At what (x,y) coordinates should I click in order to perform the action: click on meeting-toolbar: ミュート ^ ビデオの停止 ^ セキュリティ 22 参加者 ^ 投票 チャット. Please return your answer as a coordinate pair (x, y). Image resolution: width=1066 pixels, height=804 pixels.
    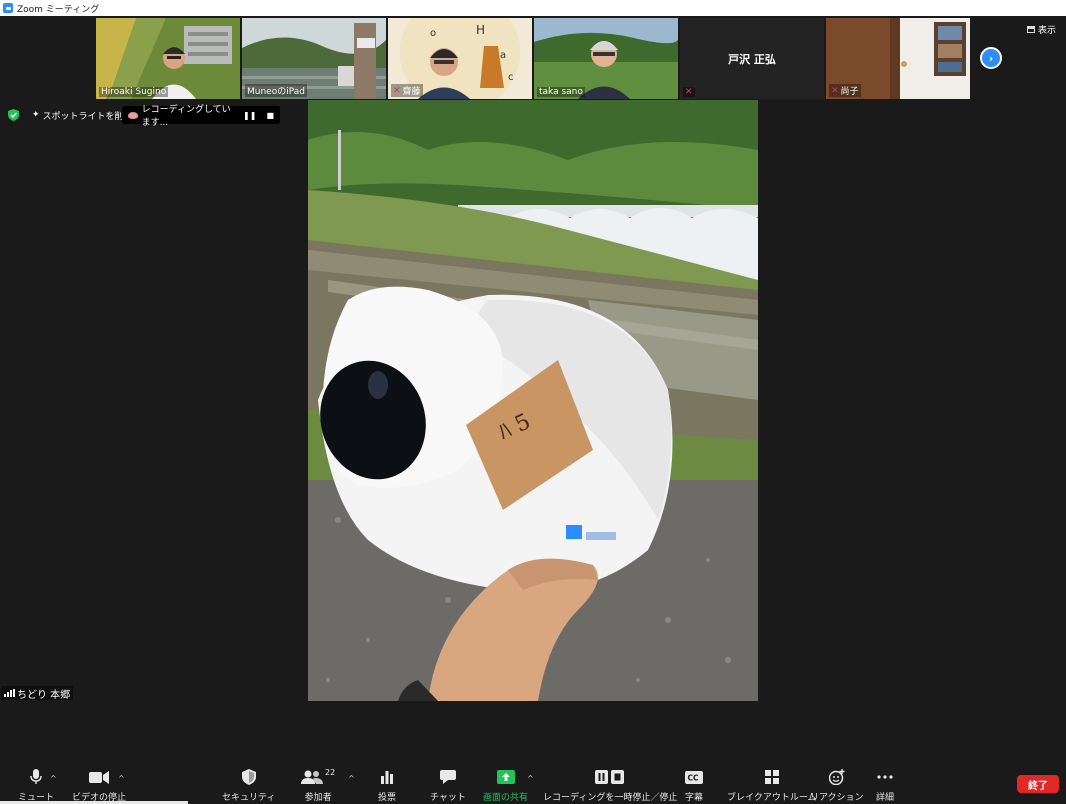
    Looking at the image, I should click on (533, 782).